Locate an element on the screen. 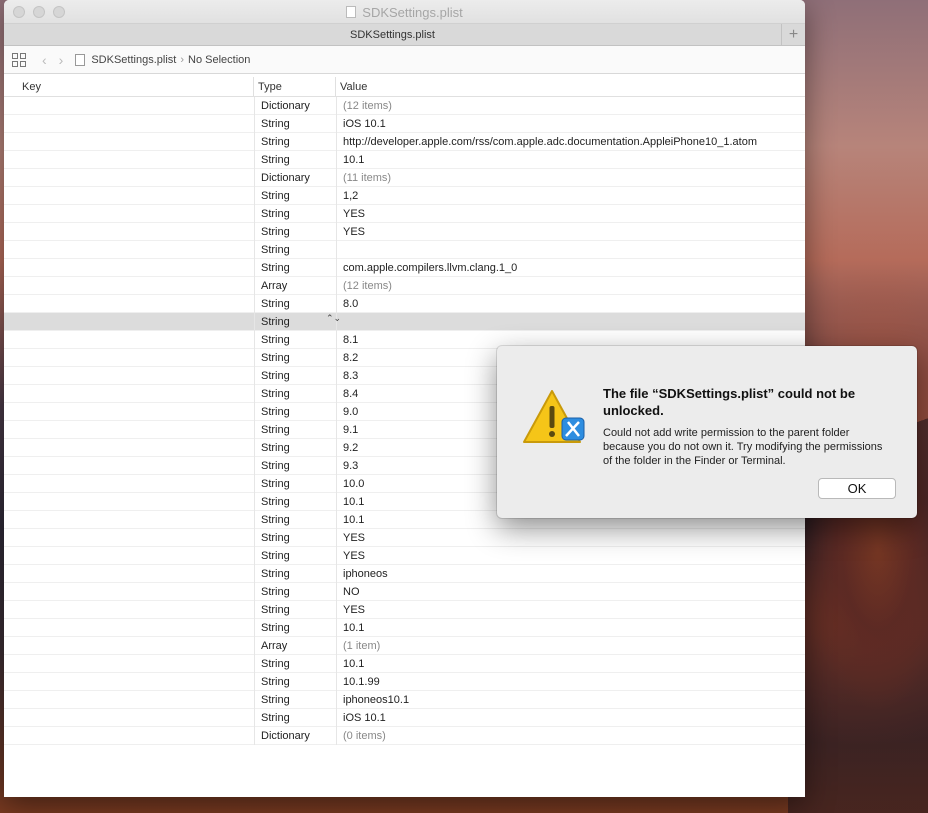 The image size is (928, 813). value-cell: (11 items) is located at coordinates (570, 177).